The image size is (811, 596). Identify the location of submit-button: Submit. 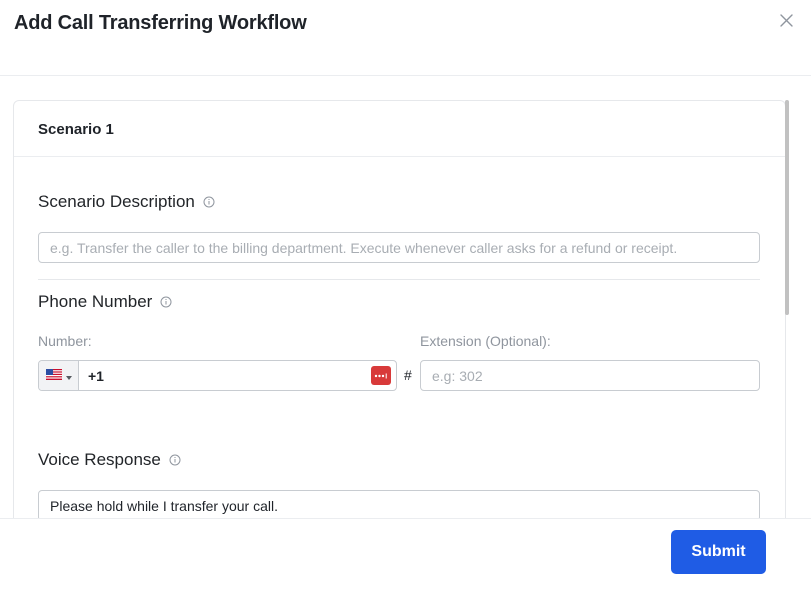
(718, 552).